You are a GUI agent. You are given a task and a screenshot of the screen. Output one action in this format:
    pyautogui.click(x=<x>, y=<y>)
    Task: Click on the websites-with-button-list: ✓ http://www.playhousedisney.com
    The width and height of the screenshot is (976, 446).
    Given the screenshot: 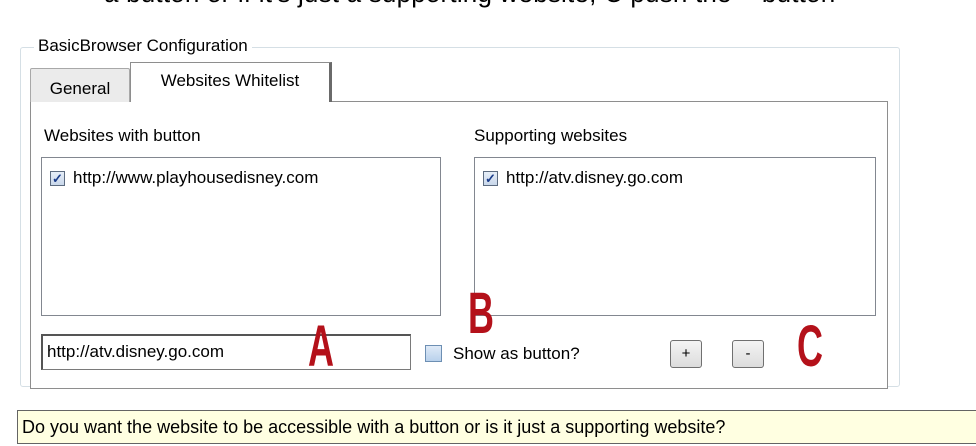 What is the action you would take?
    pyautogui.click(x=241, y=236)
    